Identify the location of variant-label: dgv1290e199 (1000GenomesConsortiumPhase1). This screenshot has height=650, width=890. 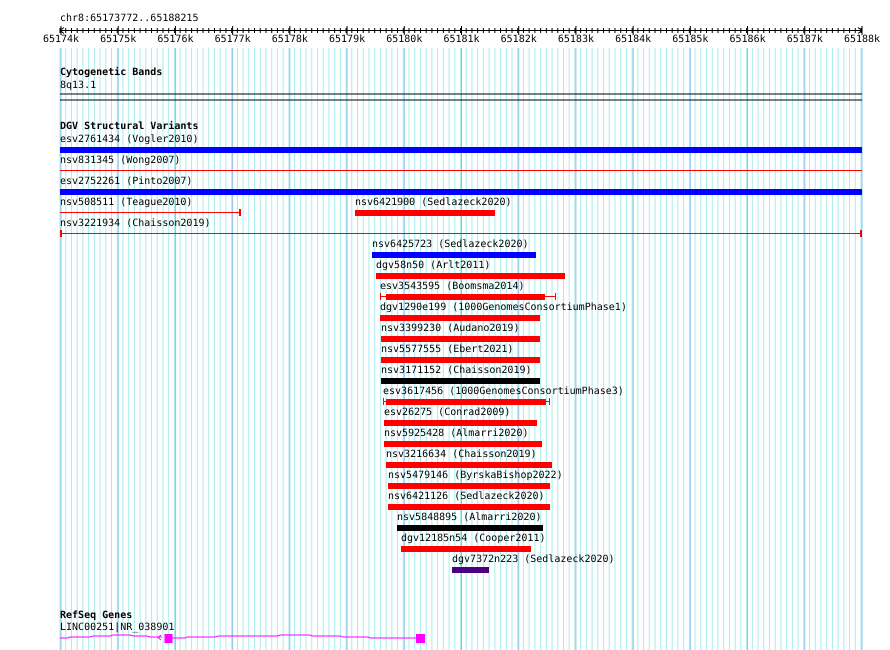
(503, 307).